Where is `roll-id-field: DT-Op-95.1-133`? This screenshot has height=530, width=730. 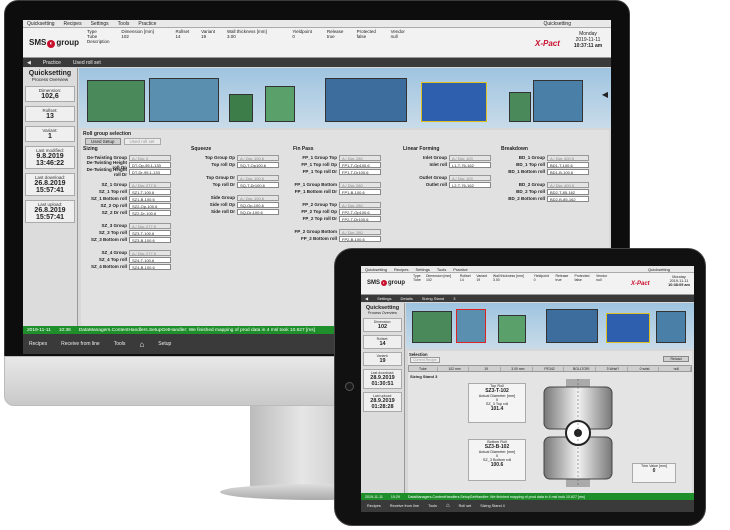
roll-id-field: DT-Op-95.1-133 is located at coordinates (150, 164).